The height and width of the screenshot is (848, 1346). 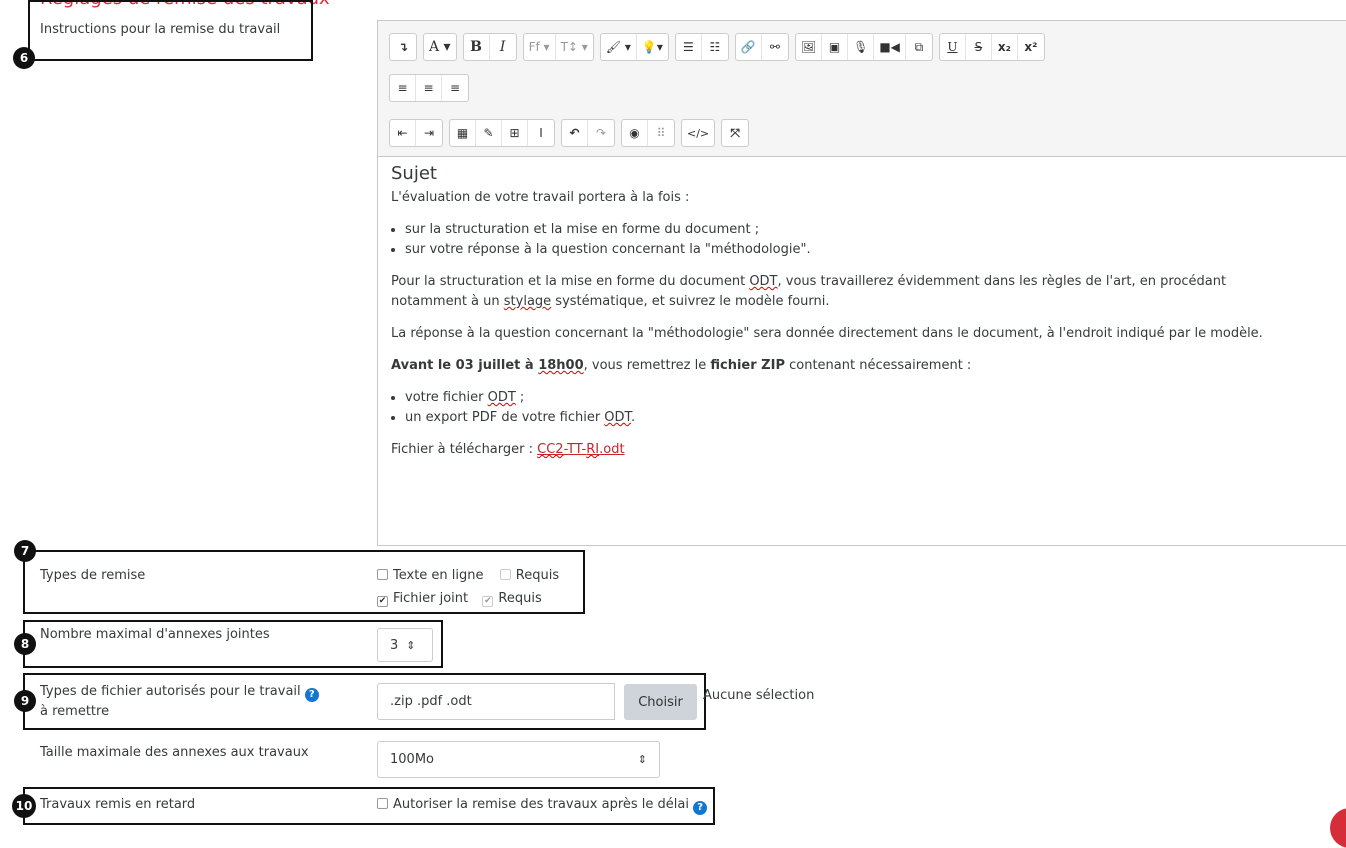 I want to click on max-files-label: Nombre maximal d'annexes jointes, so click(x=155, y=634).